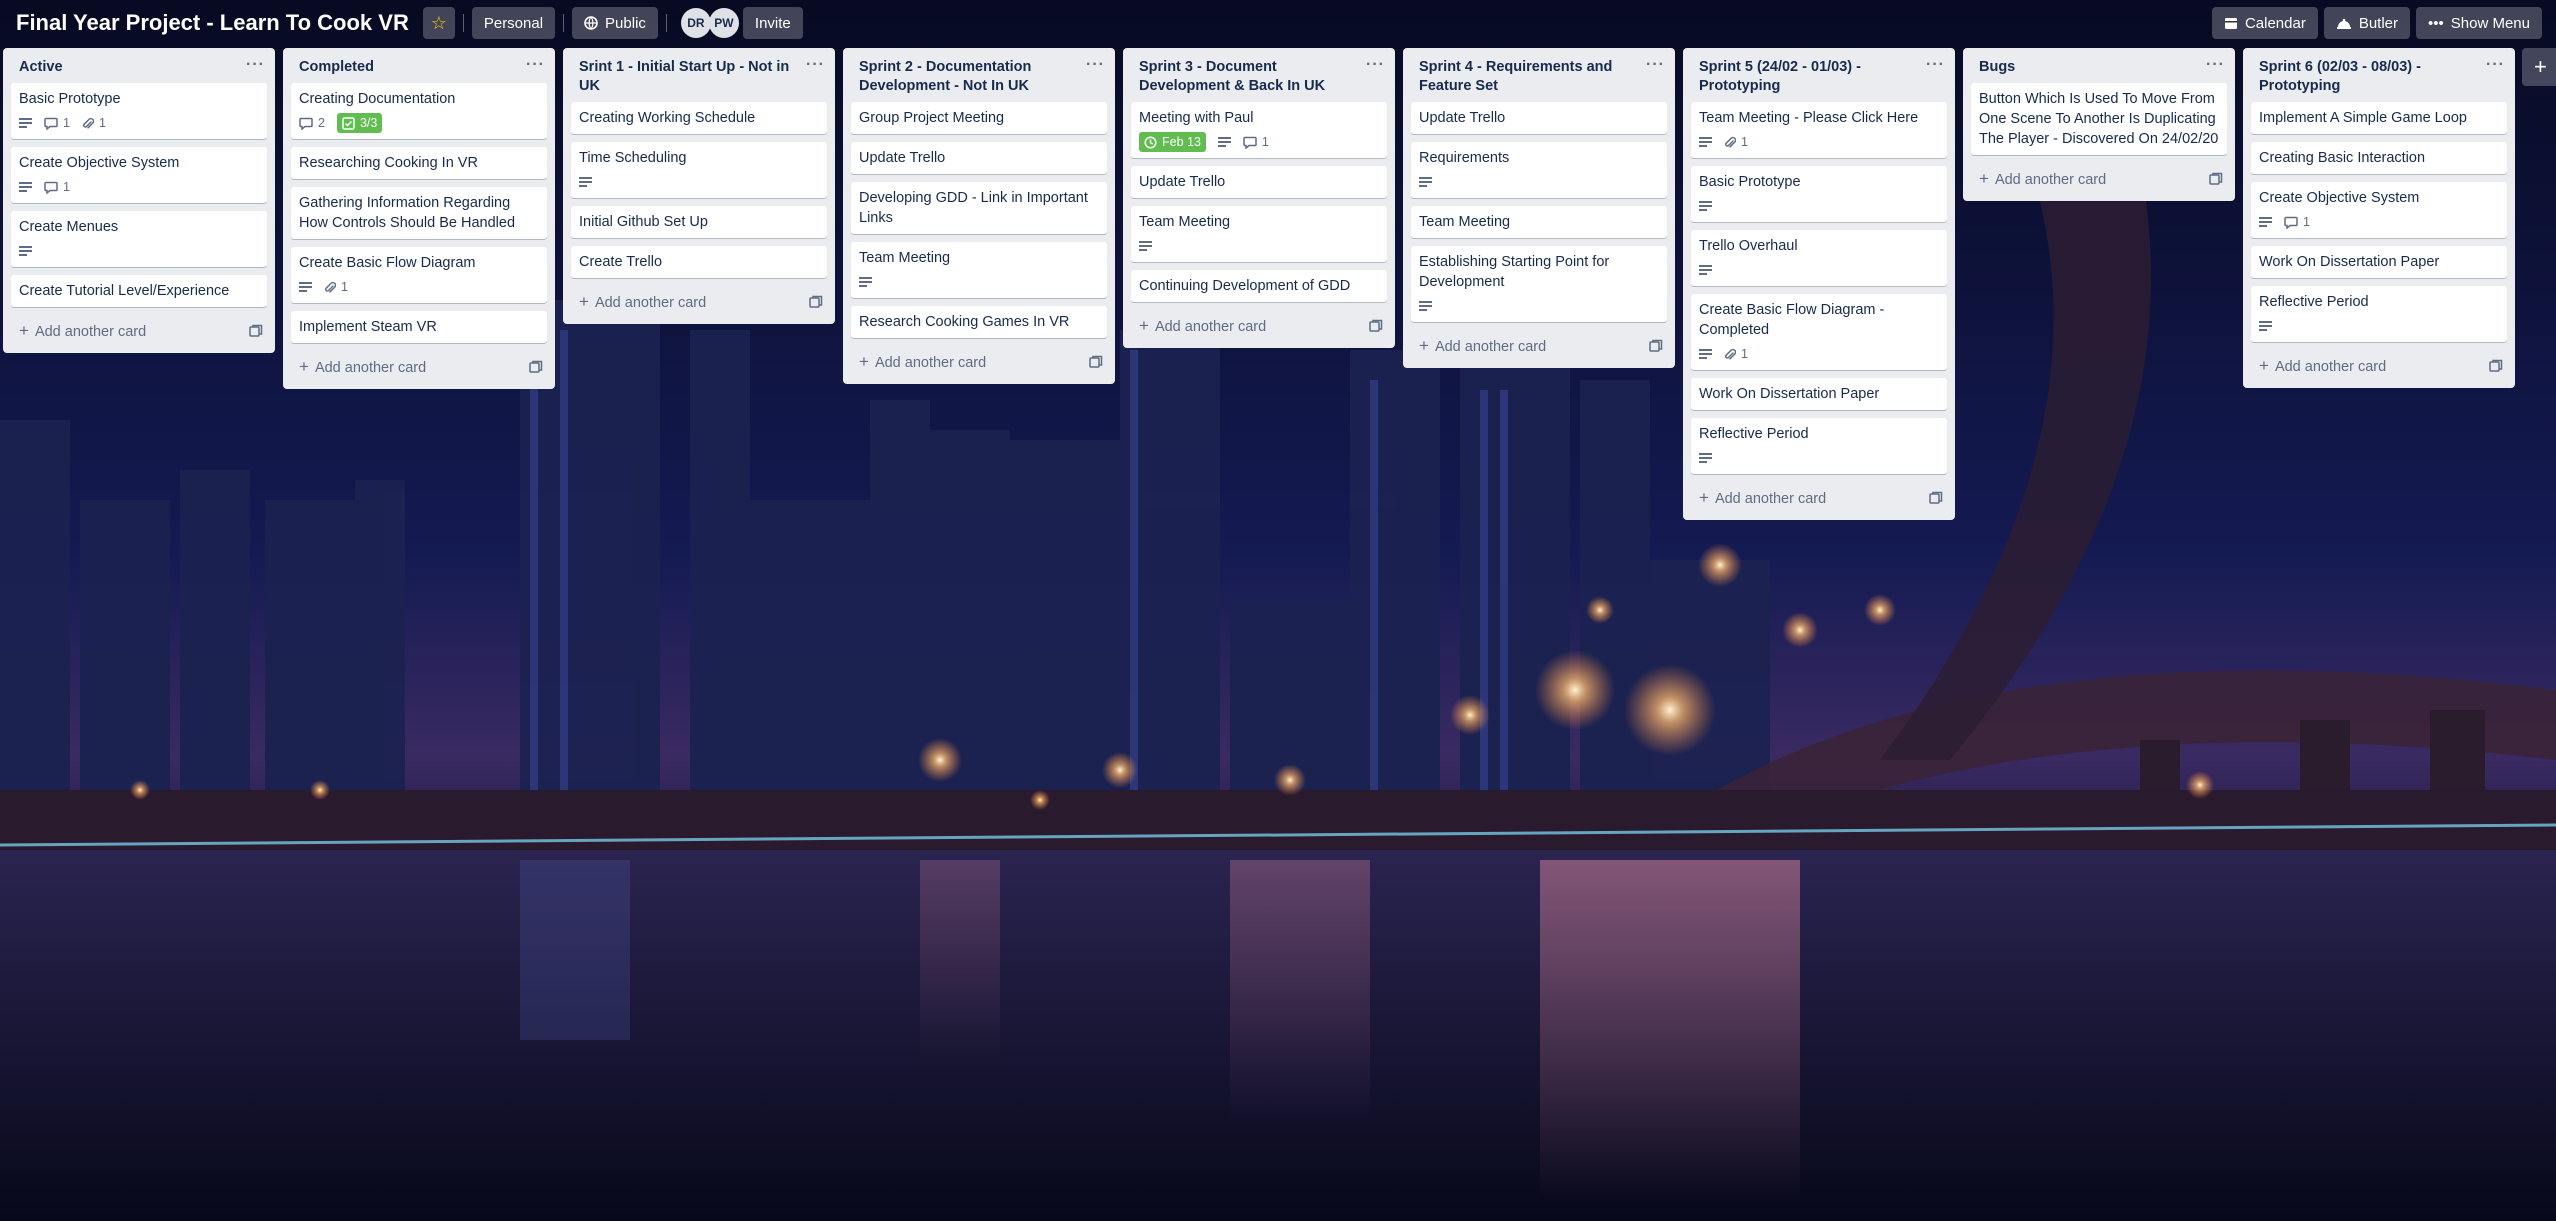 The width and height of the screenshot is (2556, 1221). I want to click on member-avatar: PW, so click(723, 23).